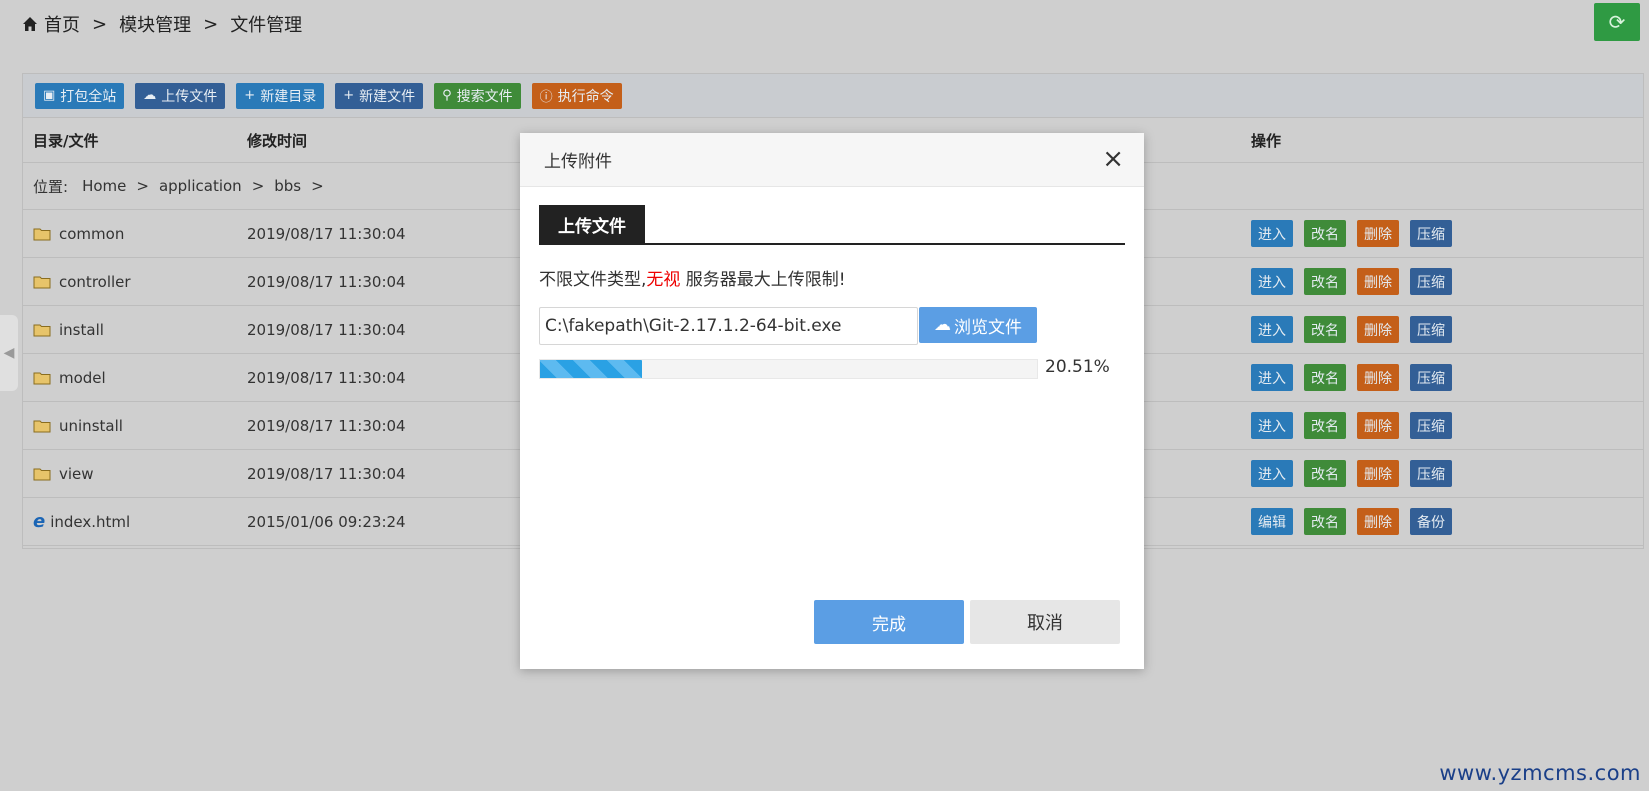  I want to click on exec-cmd-button: ⓘ 执行命令, so click(576, 95).